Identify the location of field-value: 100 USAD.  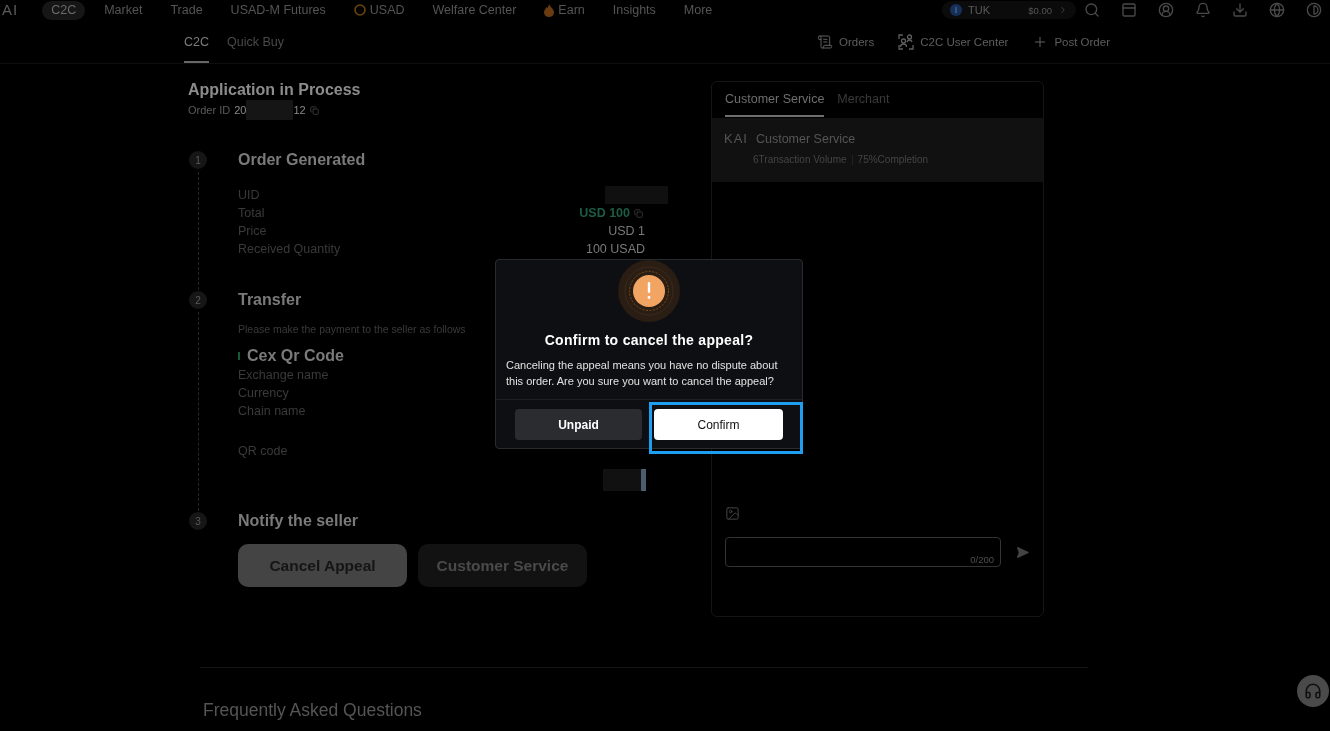
(615, 249).